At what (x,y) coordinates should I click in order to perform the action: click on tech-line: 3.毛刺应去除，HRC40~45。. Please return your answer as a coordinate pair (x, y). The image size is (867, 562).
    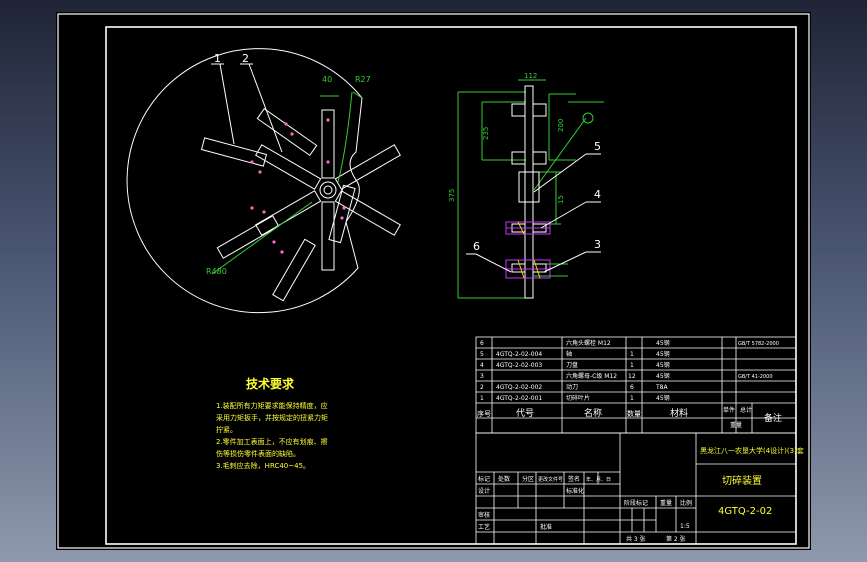
    Looking at the image, I should click on (263, 465).